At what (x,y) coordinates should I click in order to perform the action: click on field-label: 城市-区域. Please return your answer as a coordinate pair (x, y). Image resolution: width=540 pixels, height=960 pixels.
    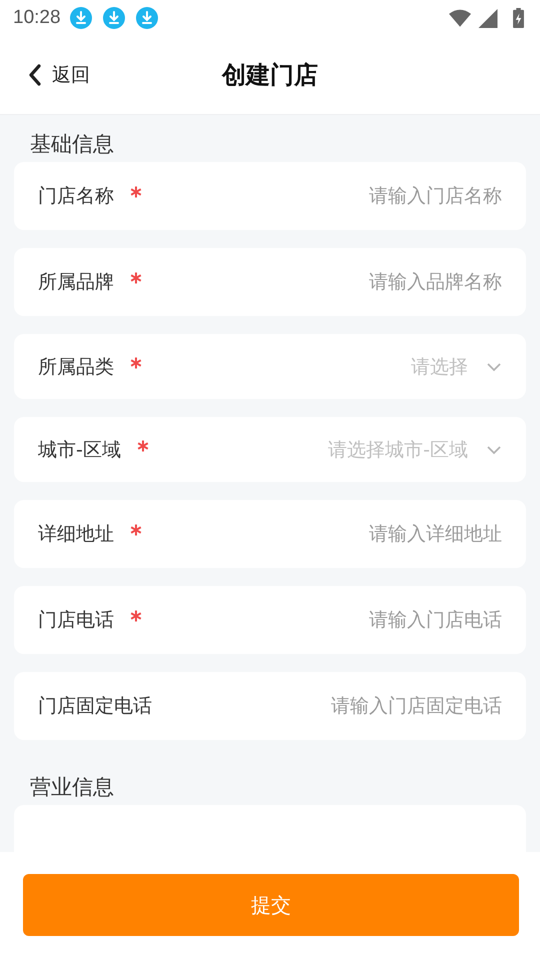
    Looking at the image, I should click on (79, 450).